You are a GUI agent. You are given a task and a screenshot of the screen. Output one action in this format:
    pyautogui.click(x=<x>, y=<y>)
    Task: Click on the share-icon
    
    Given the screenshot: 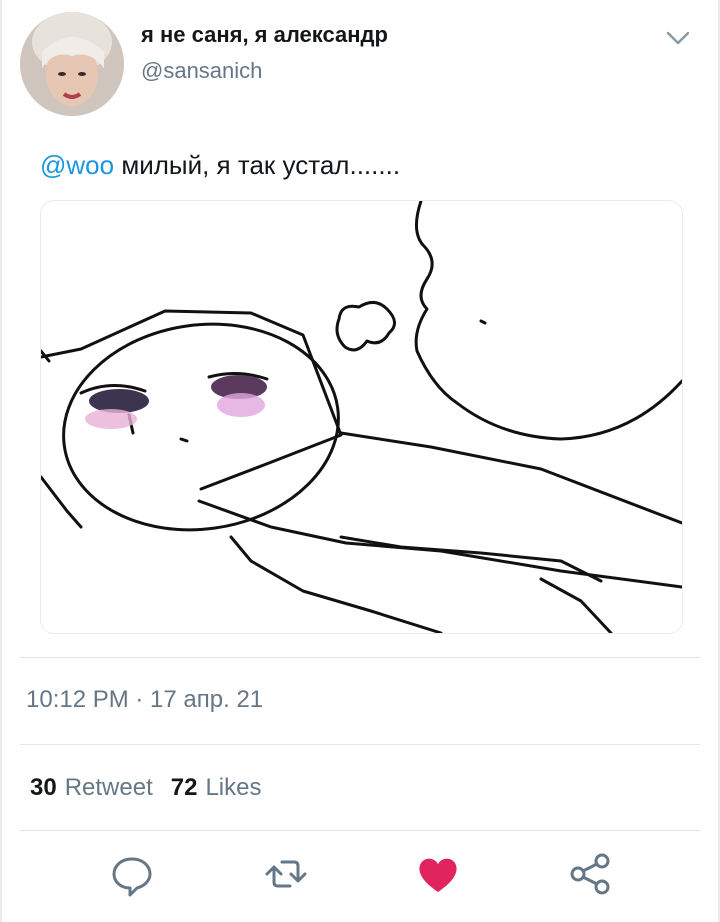 What is the action you would take?
    pyautogui.click(x=590, y=874)
    